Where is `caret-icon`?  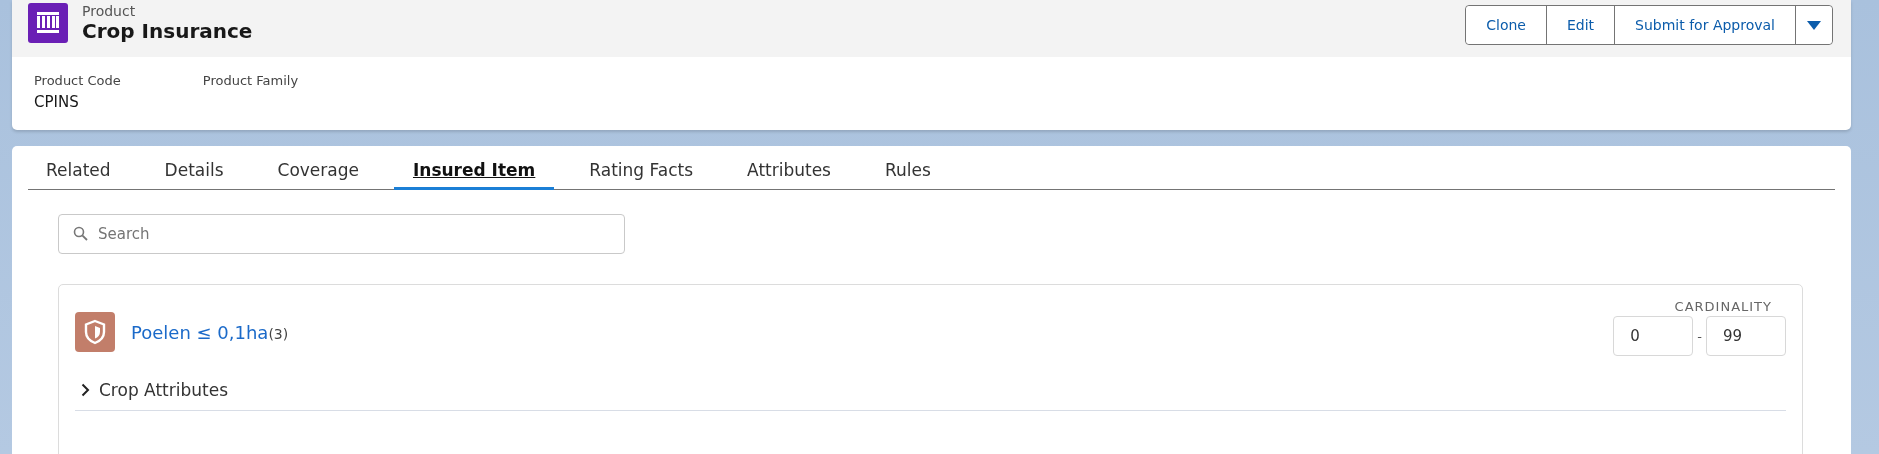
caret-icon is located at coordinates (1814, 25).